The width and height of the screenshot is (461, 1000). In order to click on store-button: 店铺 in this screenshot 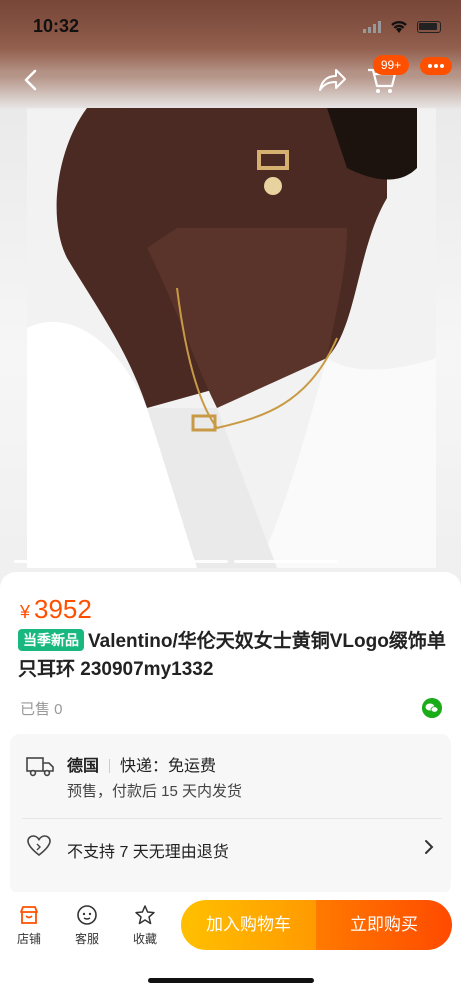, I will do `click(29, 925)`.